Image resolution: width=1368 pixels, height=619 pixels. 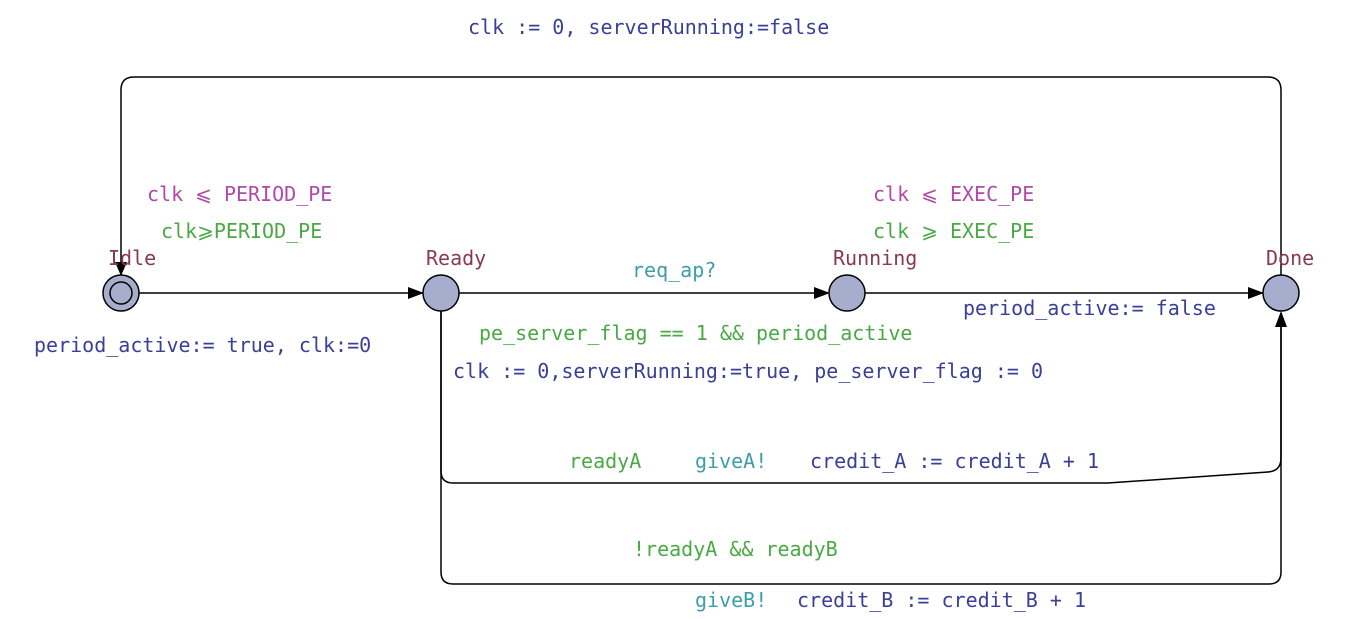 I want to click on location-done-label: Done, so click(x=1290, y=258).